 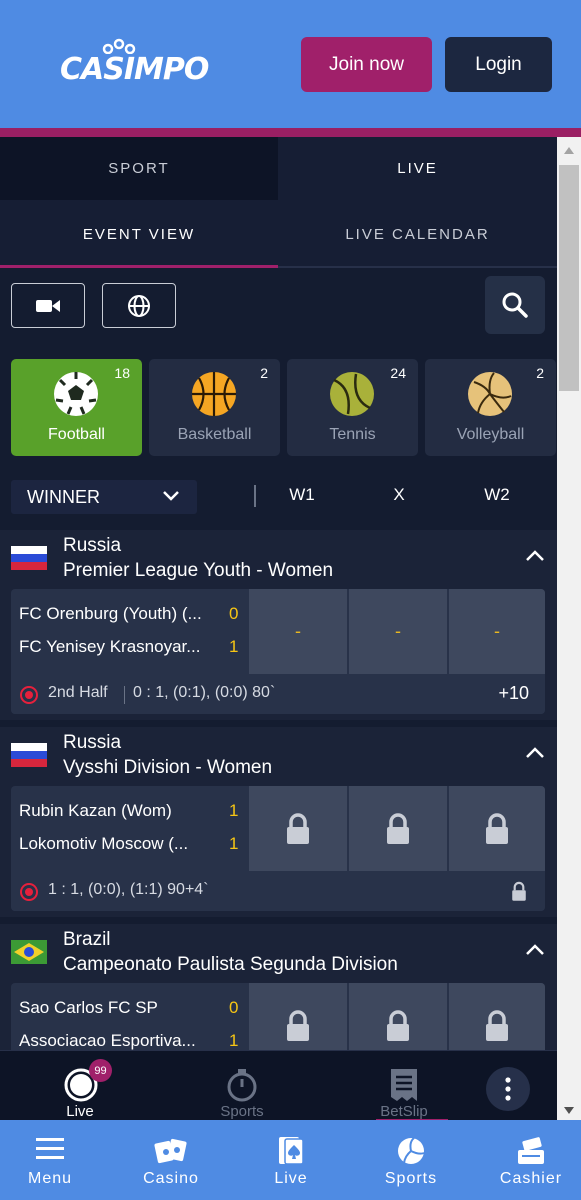 What do you see at coordinates (204, 692) in the screenshot?
I see `match-detail: 0 : 1, (0:1), (0:0) 80`` at bounding box center [204, 692].